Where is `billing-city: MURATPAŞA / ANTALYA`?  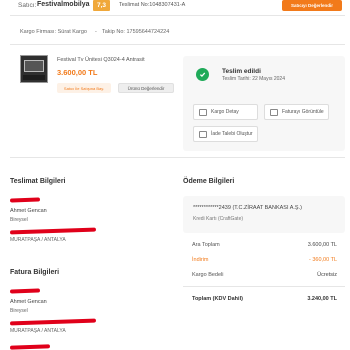 billing-city: MURATPAŞA / ANTALYA is located at coordinates (38, 331).